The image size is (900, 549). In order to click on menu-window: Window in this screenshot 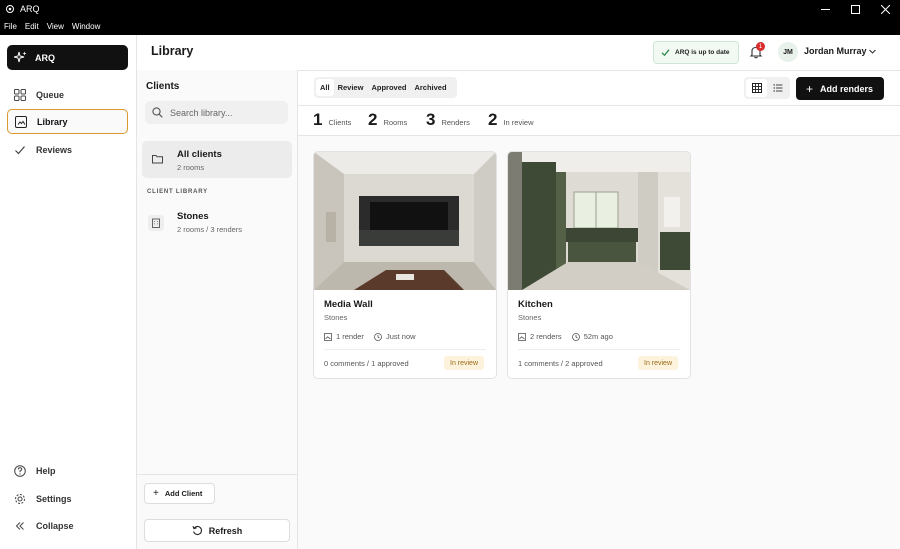, I will do `click(86, 26)`.